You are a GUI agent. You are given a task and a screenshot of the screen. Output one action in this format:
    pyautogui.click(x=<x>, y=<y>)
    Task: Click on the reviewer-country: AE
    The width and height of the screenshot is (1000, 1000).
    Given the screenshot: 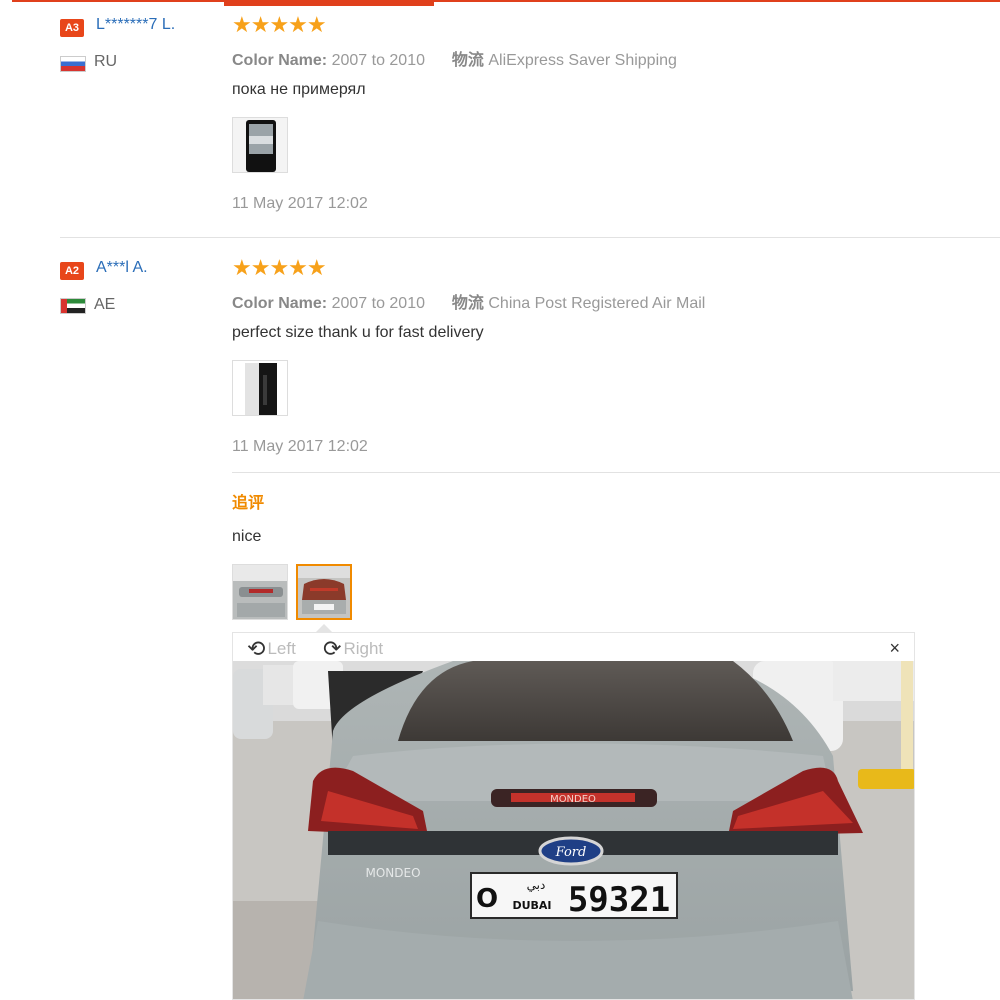 What is the action you would take?
    pyautogui.click(x=105, y=304)
    